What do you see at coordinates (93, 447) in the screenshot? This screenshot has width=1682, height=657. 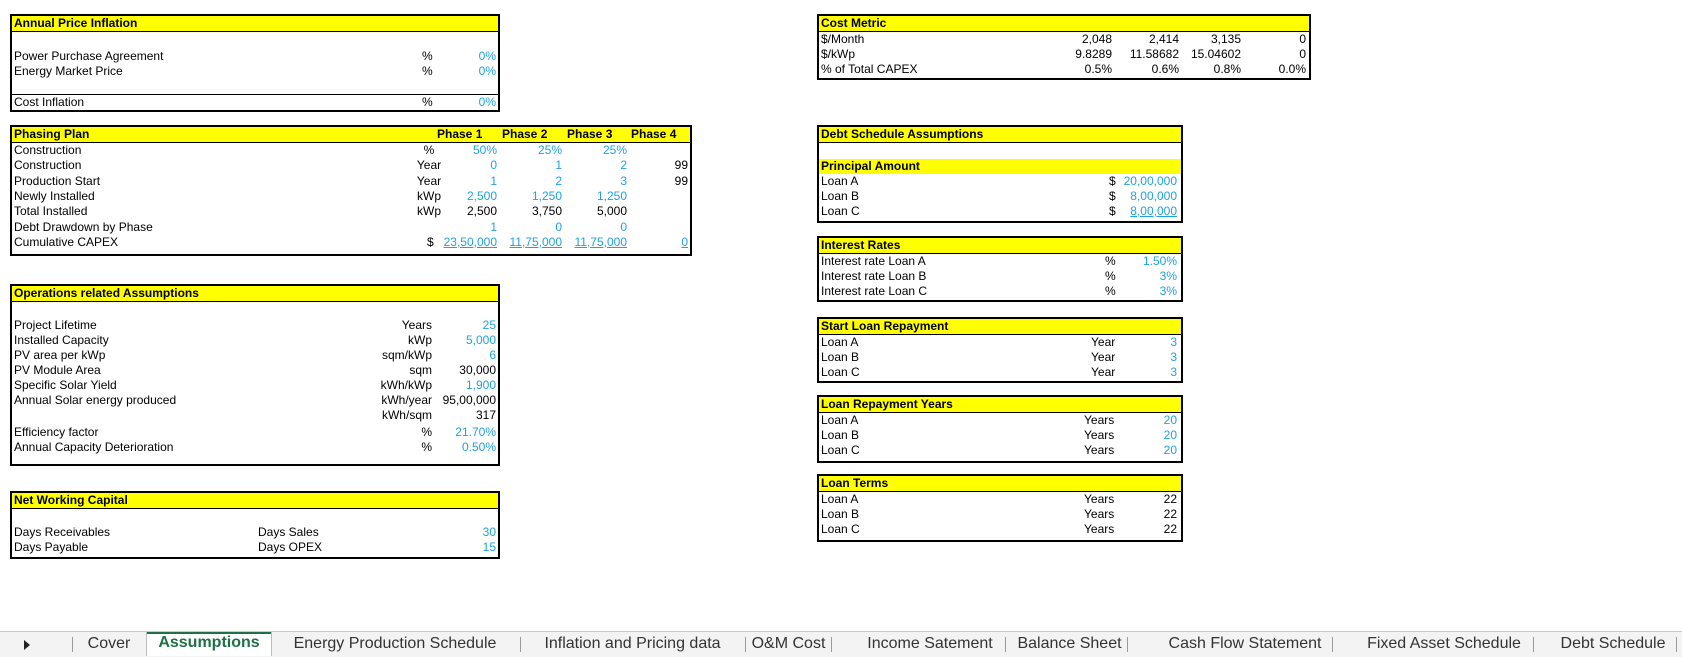 I see `row-label: Annual Capacity Deterioration` at bounding box center [93, 447].